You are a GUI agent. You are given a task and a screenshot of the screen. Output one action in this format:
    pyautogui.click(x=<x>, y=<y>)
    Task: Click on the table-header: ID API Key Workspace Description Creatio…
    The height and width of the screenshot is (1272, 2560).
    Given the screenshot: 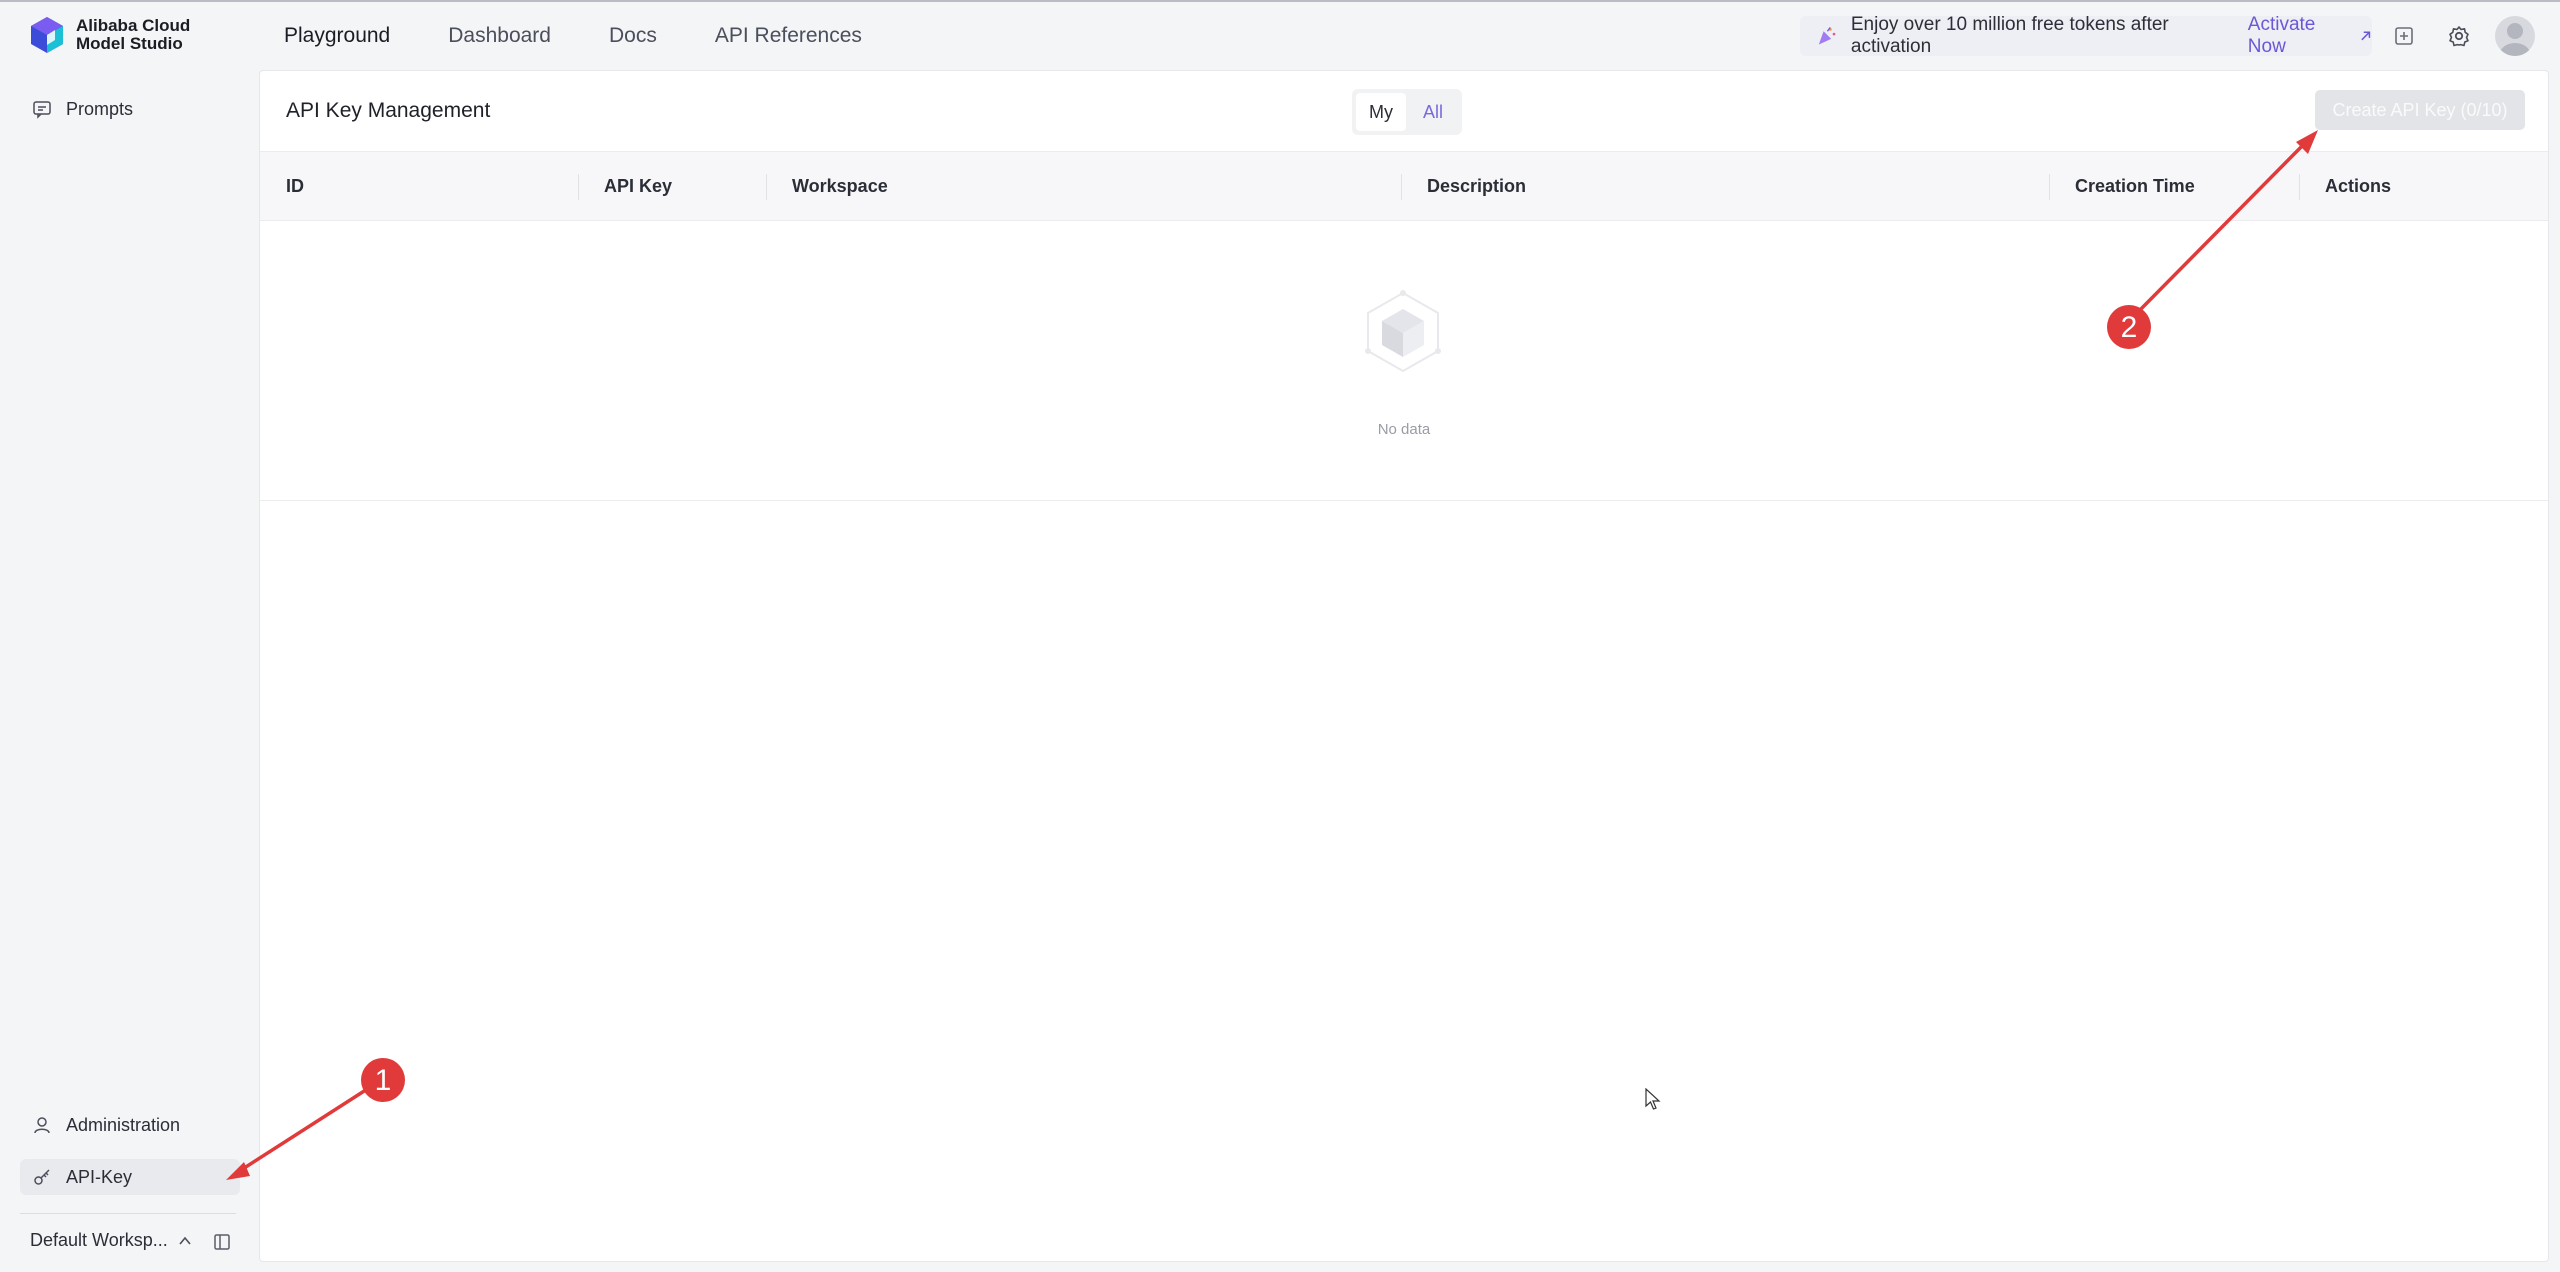 What is the action you would take?
    pyautogui.click(x=1404, y=186)
    